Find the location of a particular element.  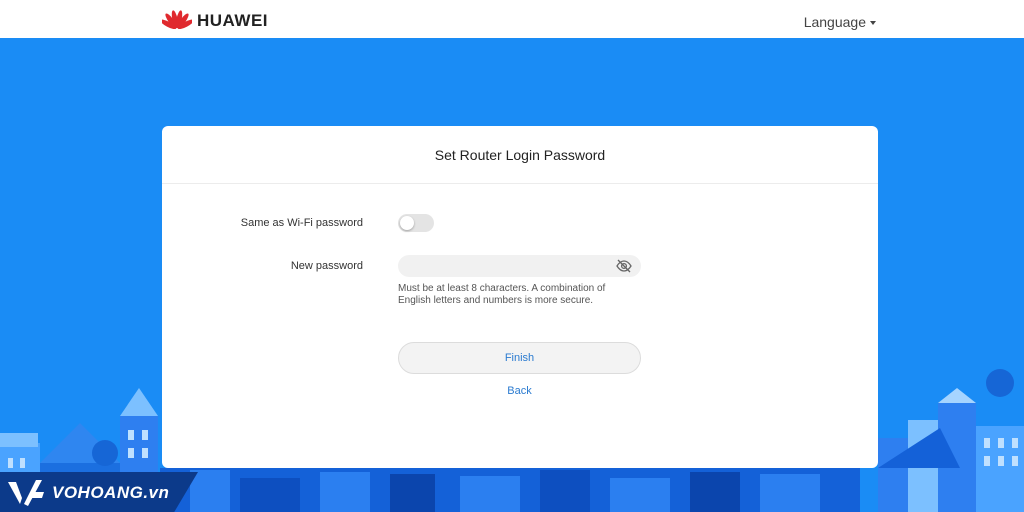

back-link: Back is located at coordinates (519, 391).